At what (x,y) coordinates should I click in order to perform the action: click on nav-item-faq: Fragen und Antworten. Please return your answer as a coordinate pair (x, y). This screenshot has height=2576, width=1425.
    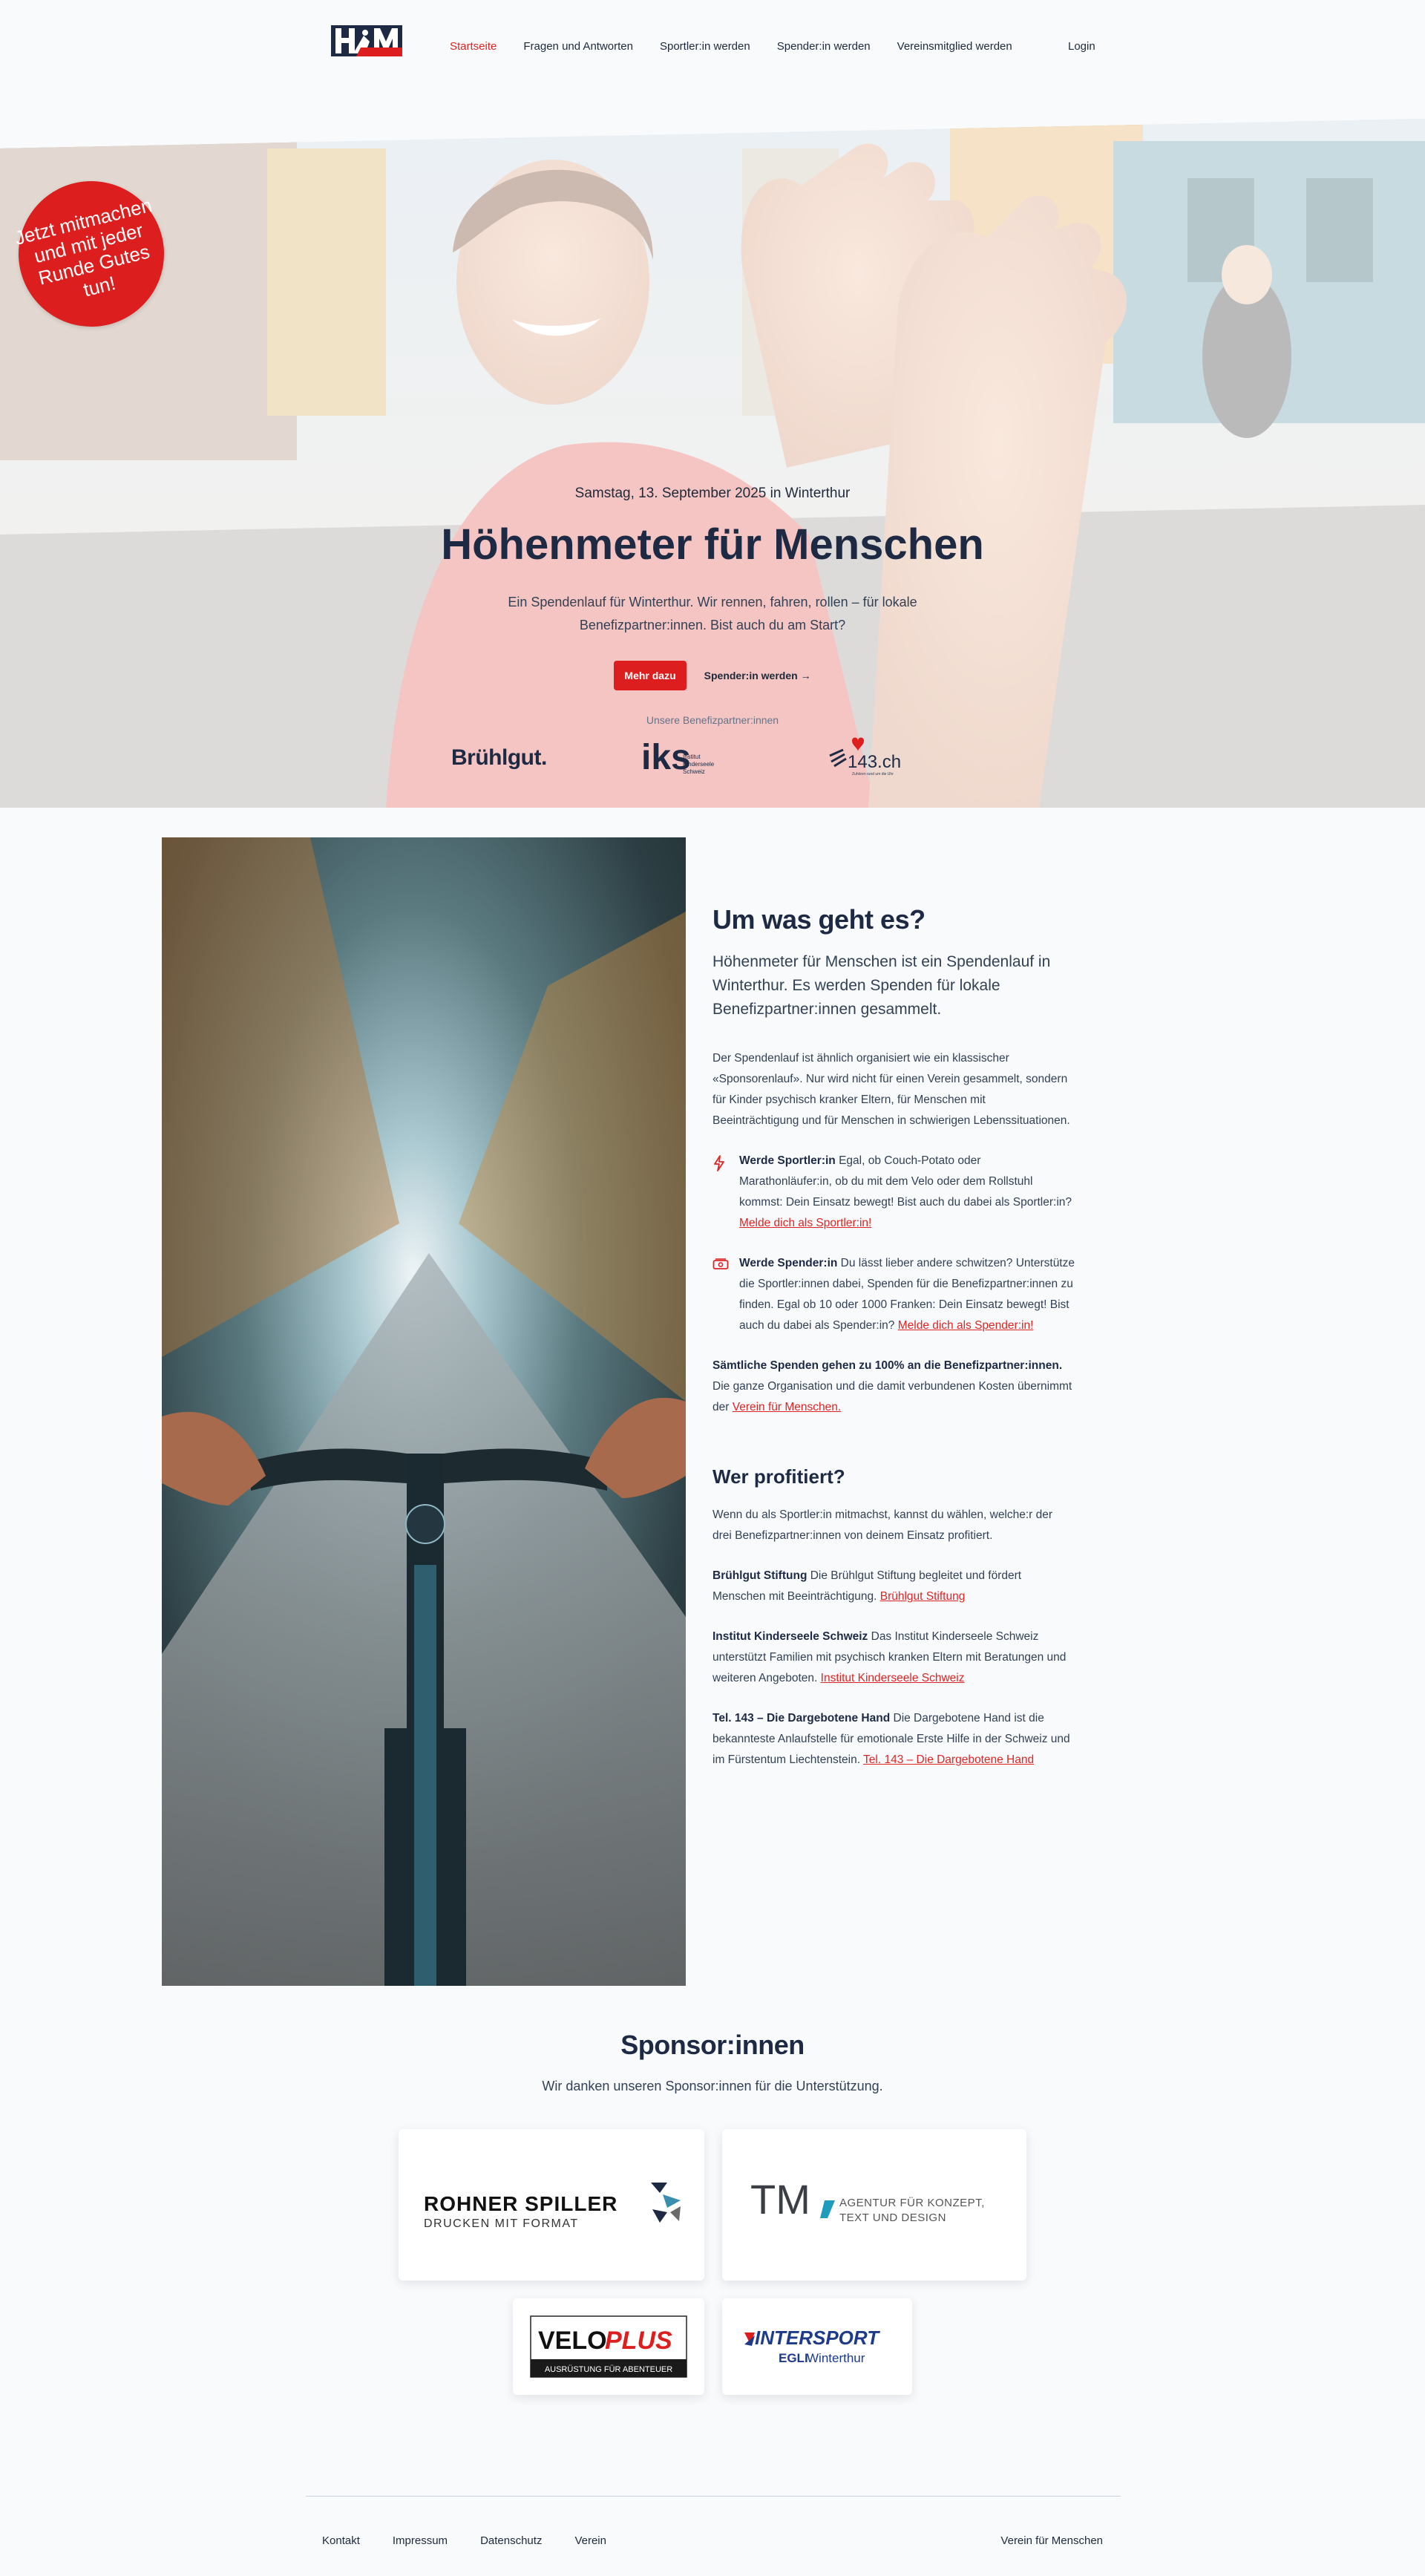
    Looking at the image, I should click on (578, 46).